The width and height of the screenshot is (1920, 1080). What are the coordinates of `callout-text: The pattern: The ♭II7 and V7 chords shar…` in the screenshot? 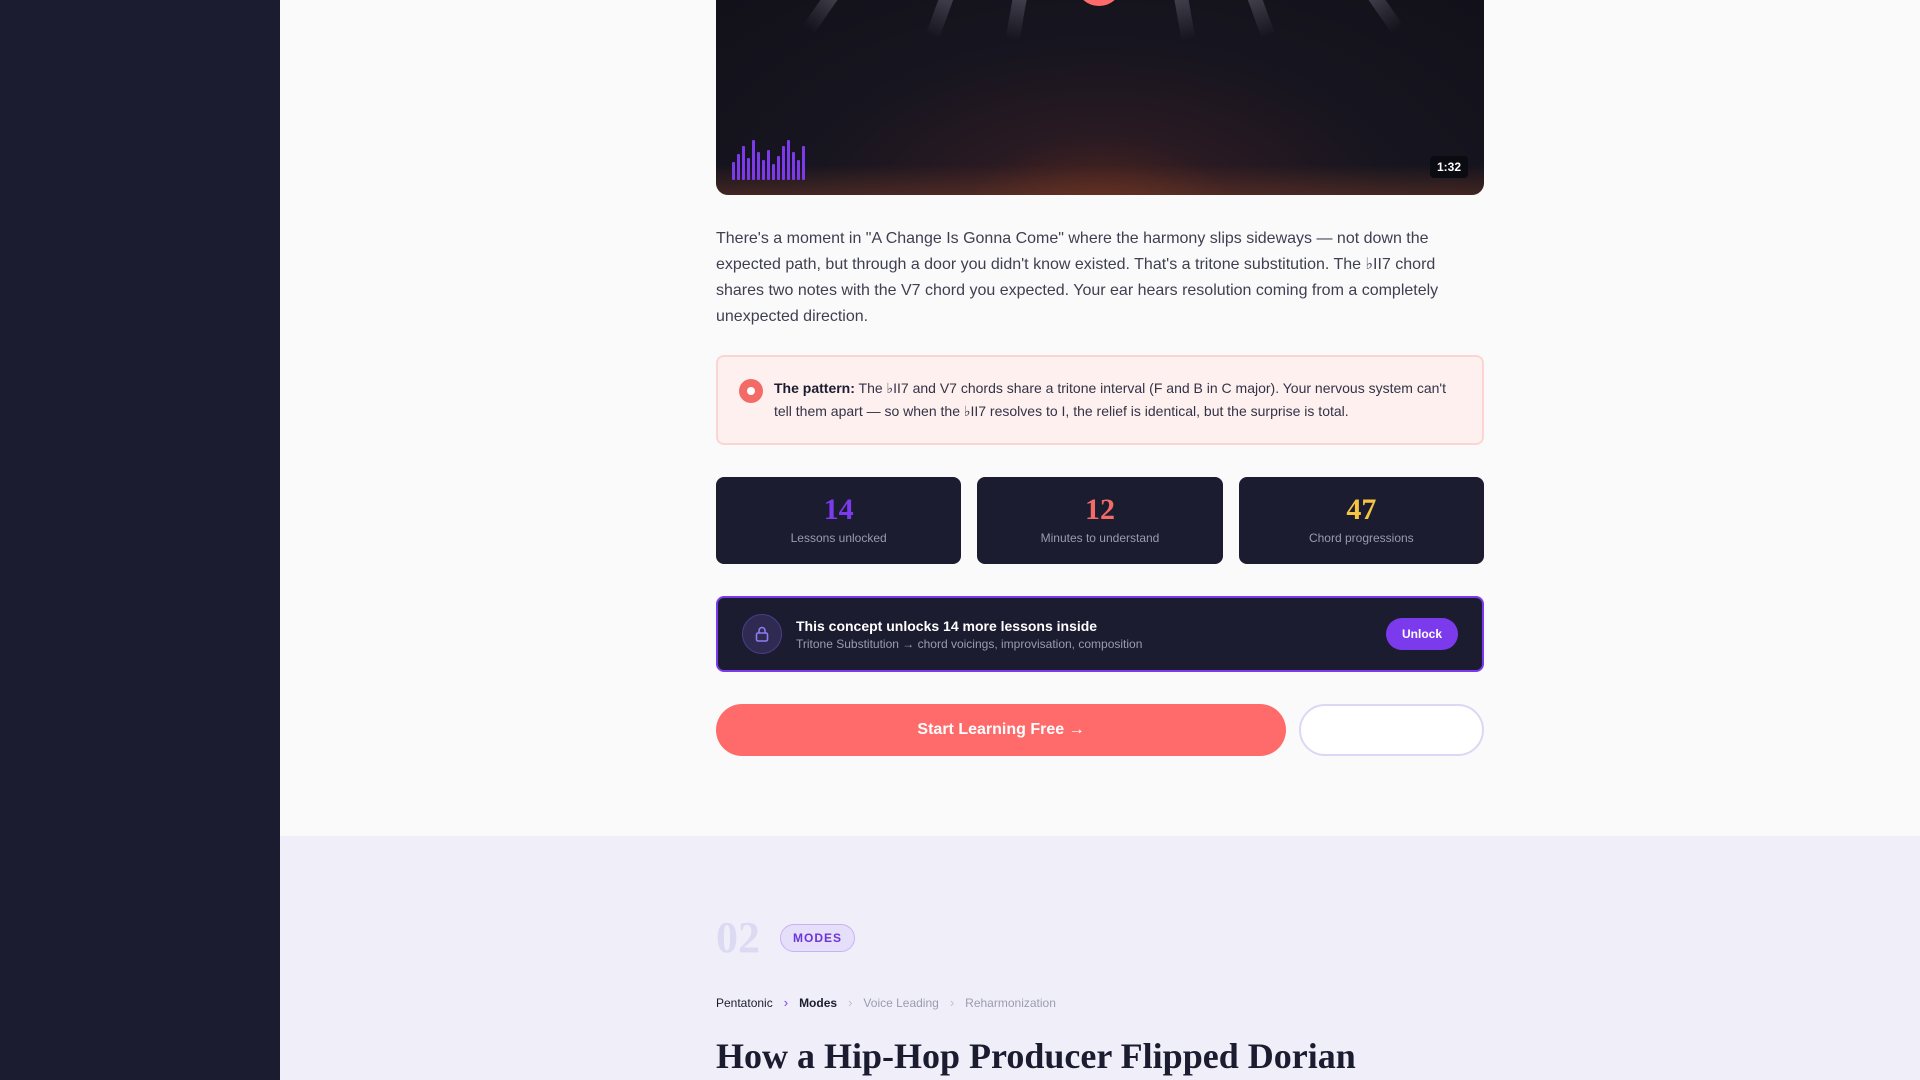 It's located at (1118, 400).